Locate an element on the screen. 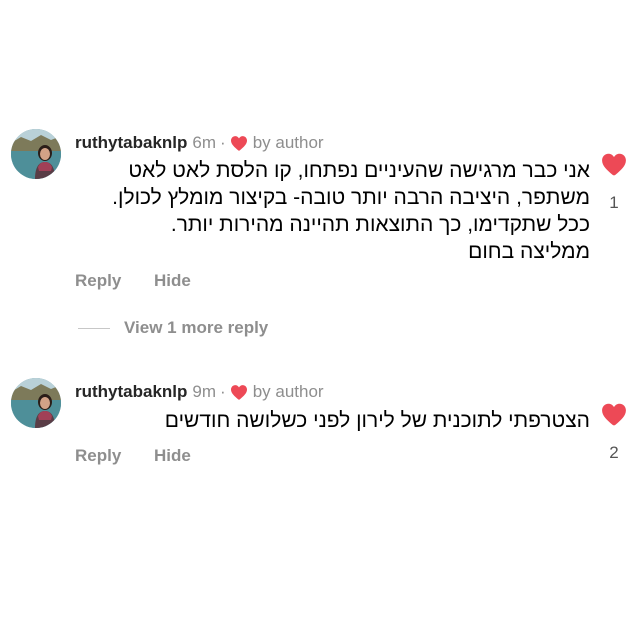  timestamp: 6m is located at coordinates (204, 142).